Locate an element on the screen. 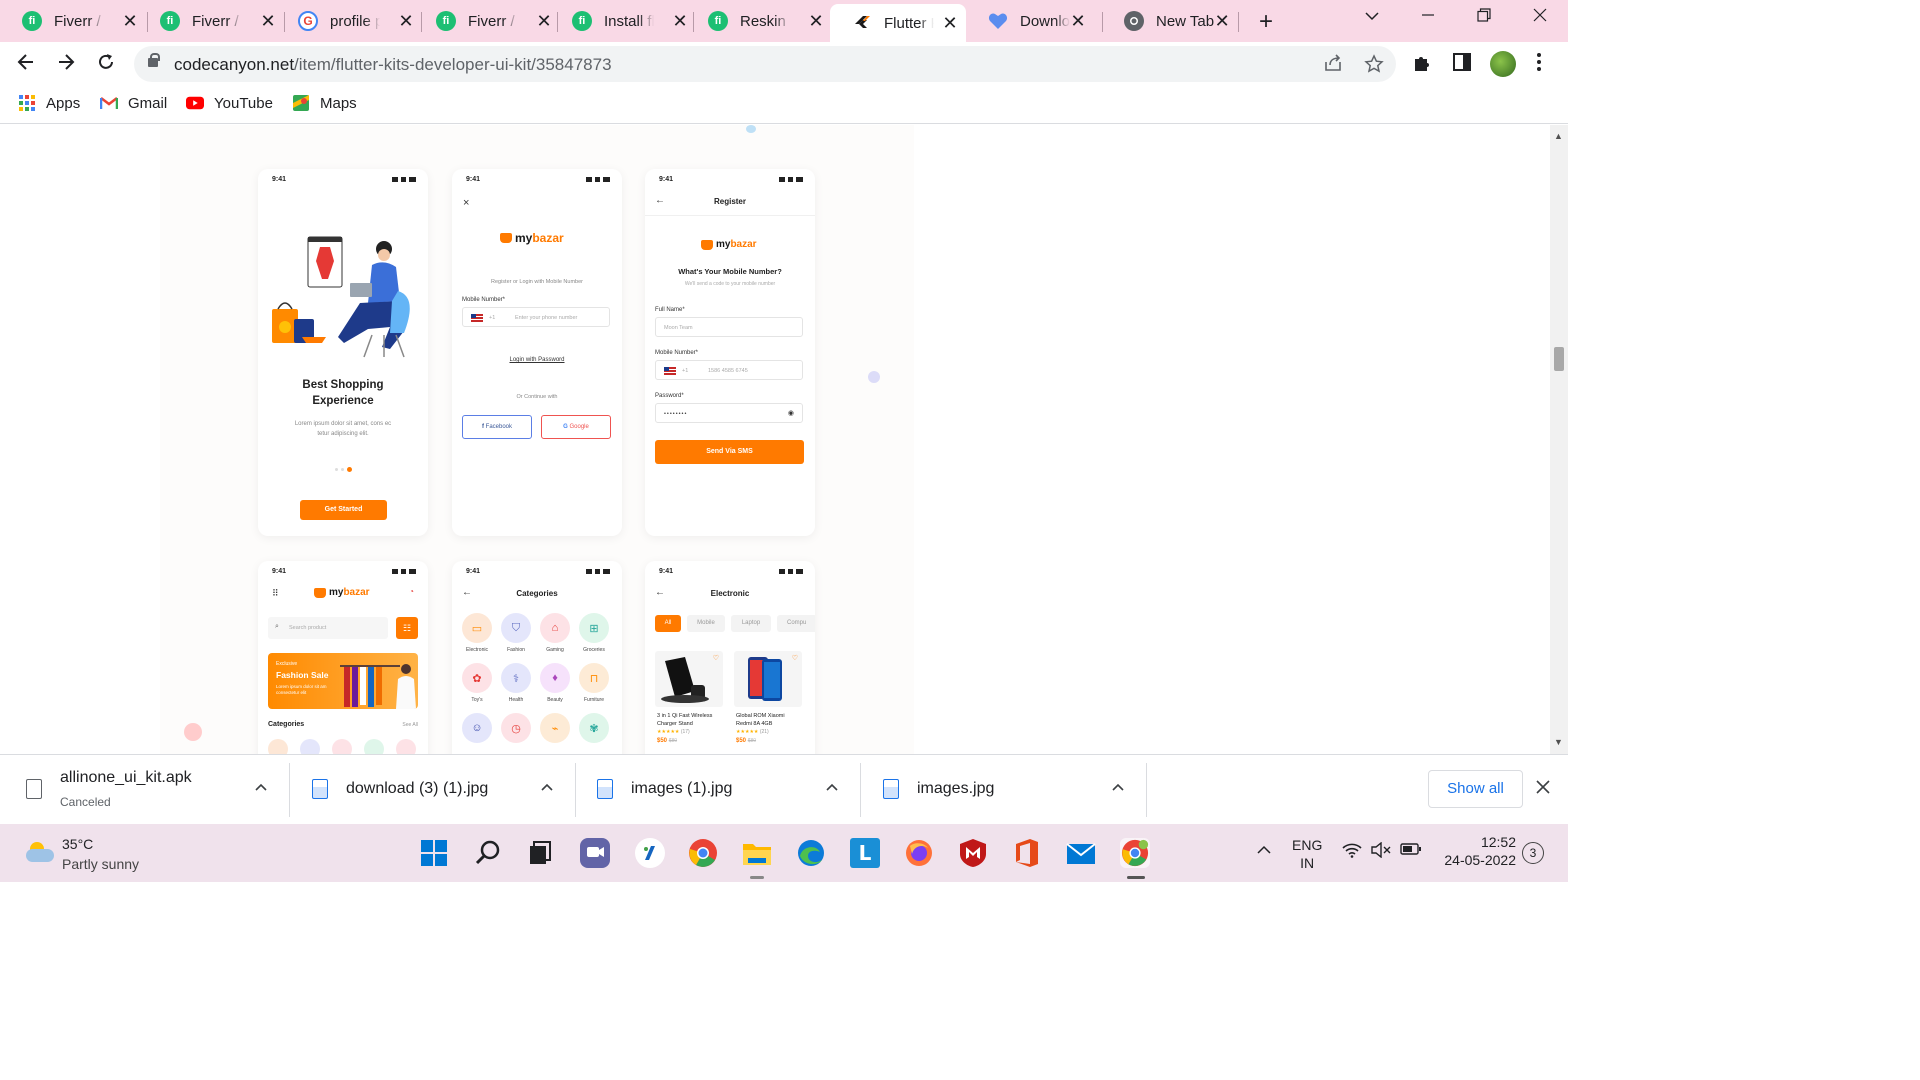 Image resolution: width=1920 pixels, height=1080 pixels. office-icon is located at coordinates (1027, 853).